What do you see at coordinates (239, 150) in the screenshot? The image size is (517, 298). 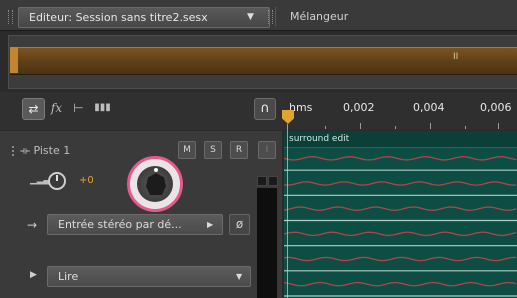 I see `record-arm-button: R` at bounding box center [239, 150].